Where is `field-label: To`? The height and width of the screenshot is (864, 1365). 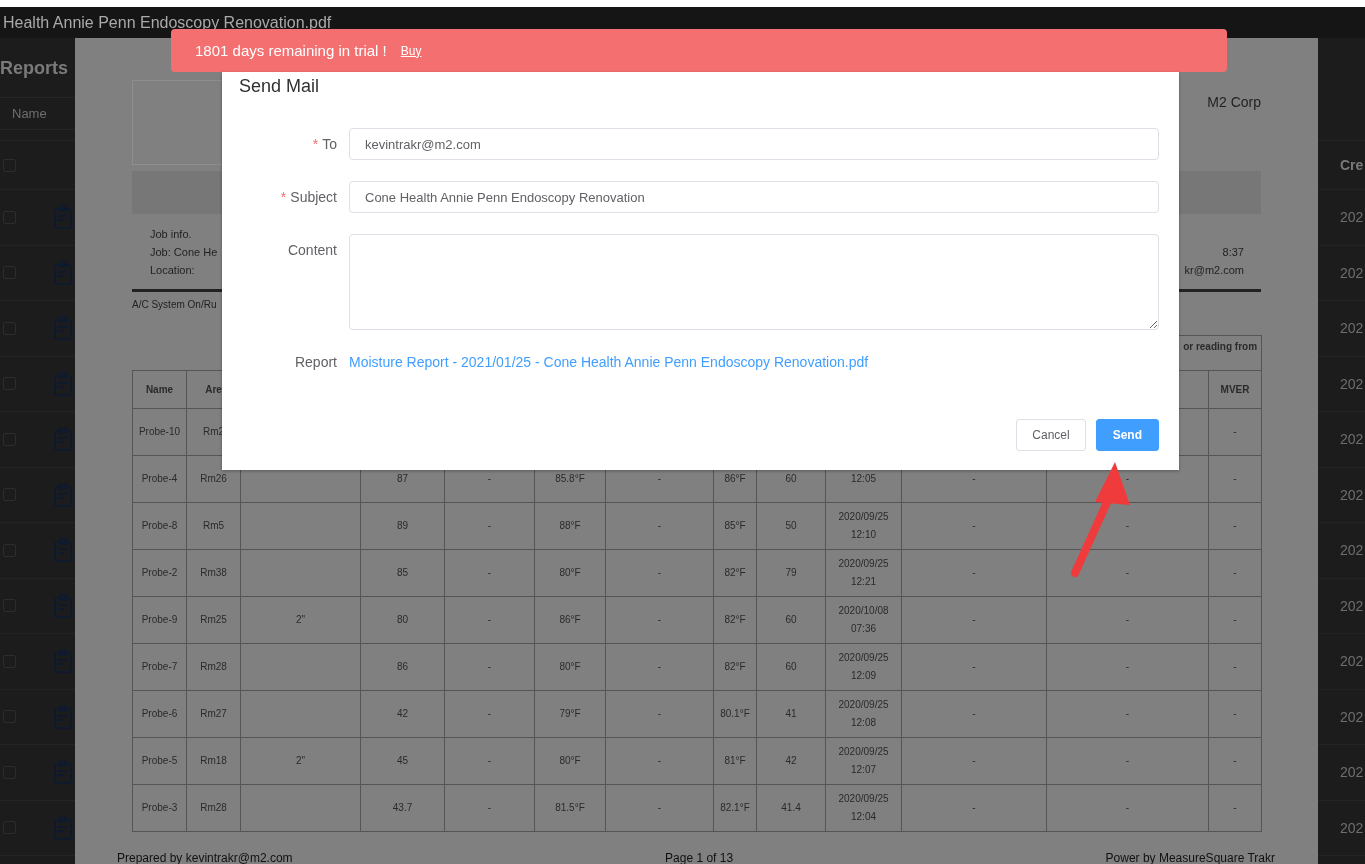 field-label: To is located at coordinates (329, 144).